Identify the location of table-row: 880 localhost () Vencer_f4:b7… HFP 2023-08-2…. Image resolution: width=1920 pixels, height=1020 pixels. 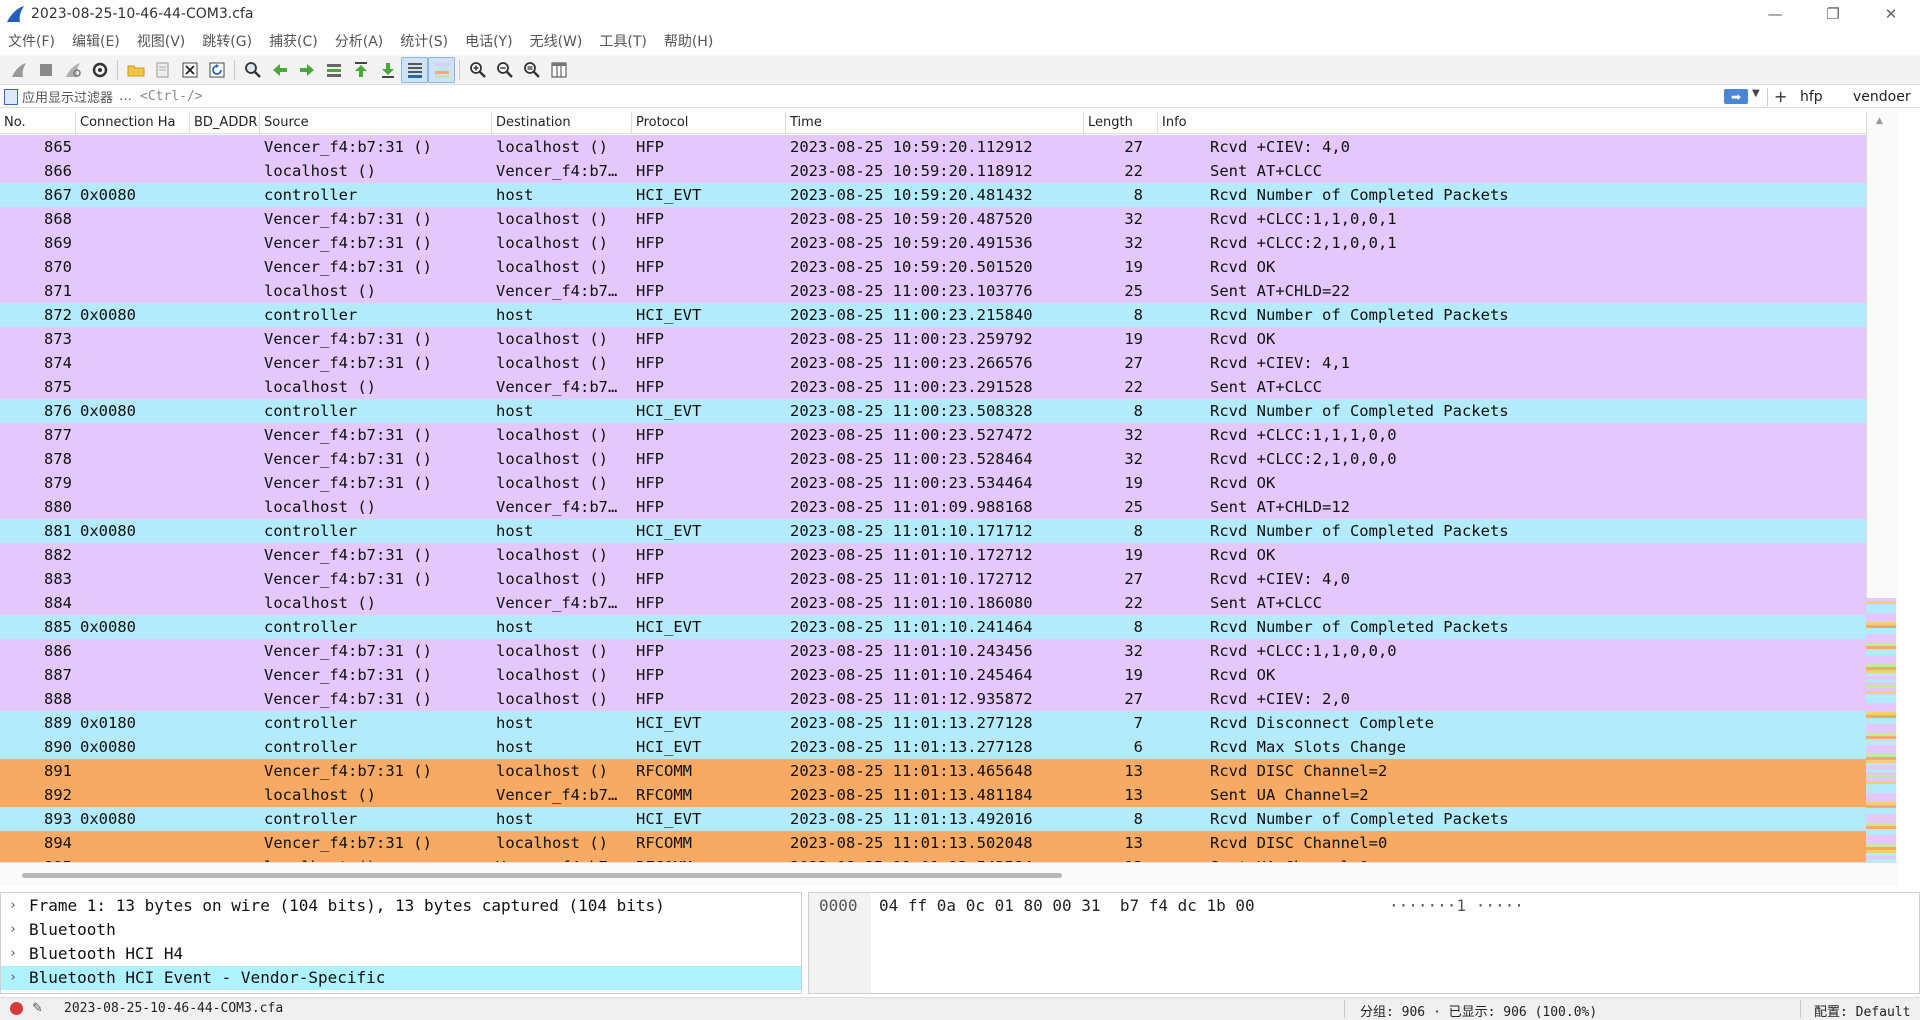
(933, 507).